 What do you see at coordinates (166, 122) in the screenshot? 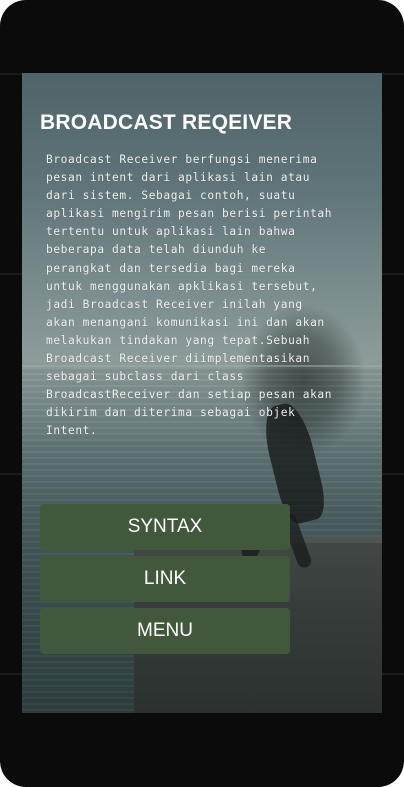
I see `page-title: BROADCAST REQEIVER` at bounding box center [166, 122].